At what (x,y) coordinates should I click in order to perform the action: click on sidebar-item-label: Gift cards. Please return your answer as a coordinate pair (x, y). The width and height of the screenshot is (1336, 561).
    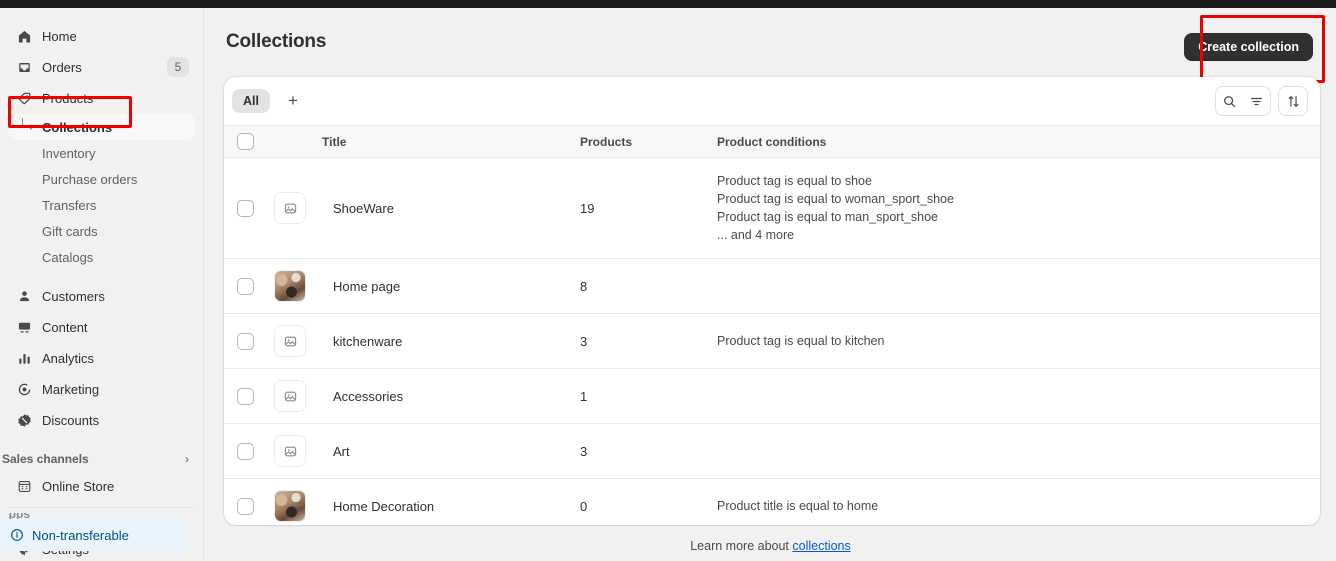
    Looking at the image, I should click on (70, 231).